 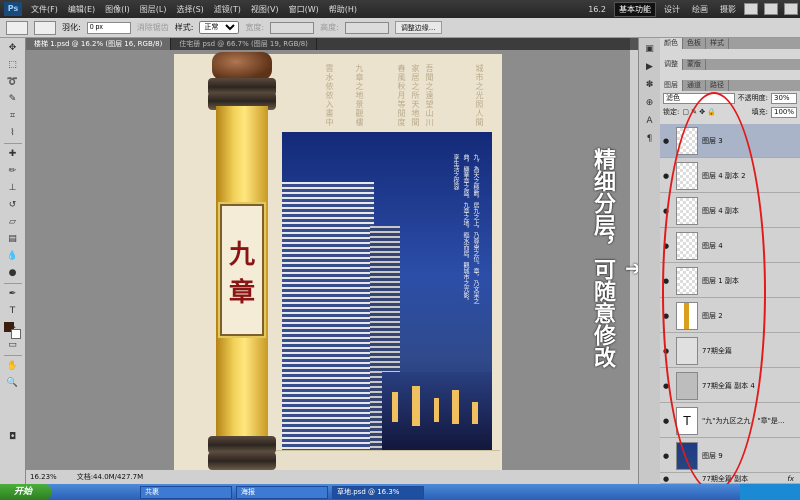 I want to click on menu-layer: 图层(L), so click(x=153, y=9).